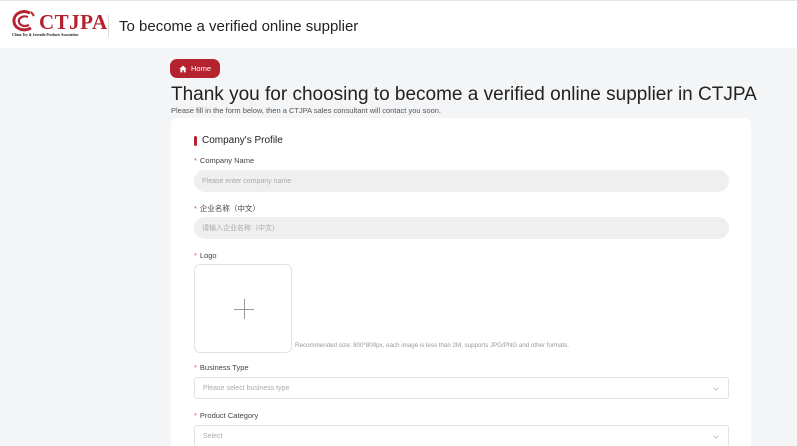 This screenshot has height=446, width=797. Describe the element at coordinates (229, 415) in the screenshot. I see `product-category-label-text: Product Category` at that location.